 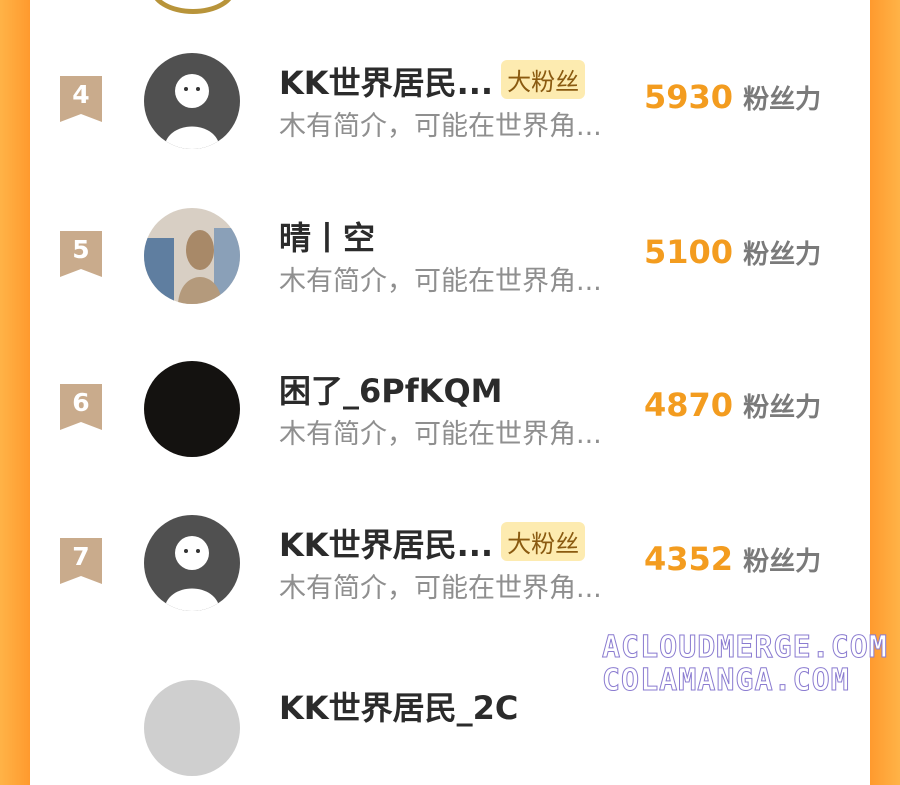 What do you see at coordinates (726, 681) in the screenshot?
I see `watermark: COLAMANGA.COM` at bounding box center [726, 681].